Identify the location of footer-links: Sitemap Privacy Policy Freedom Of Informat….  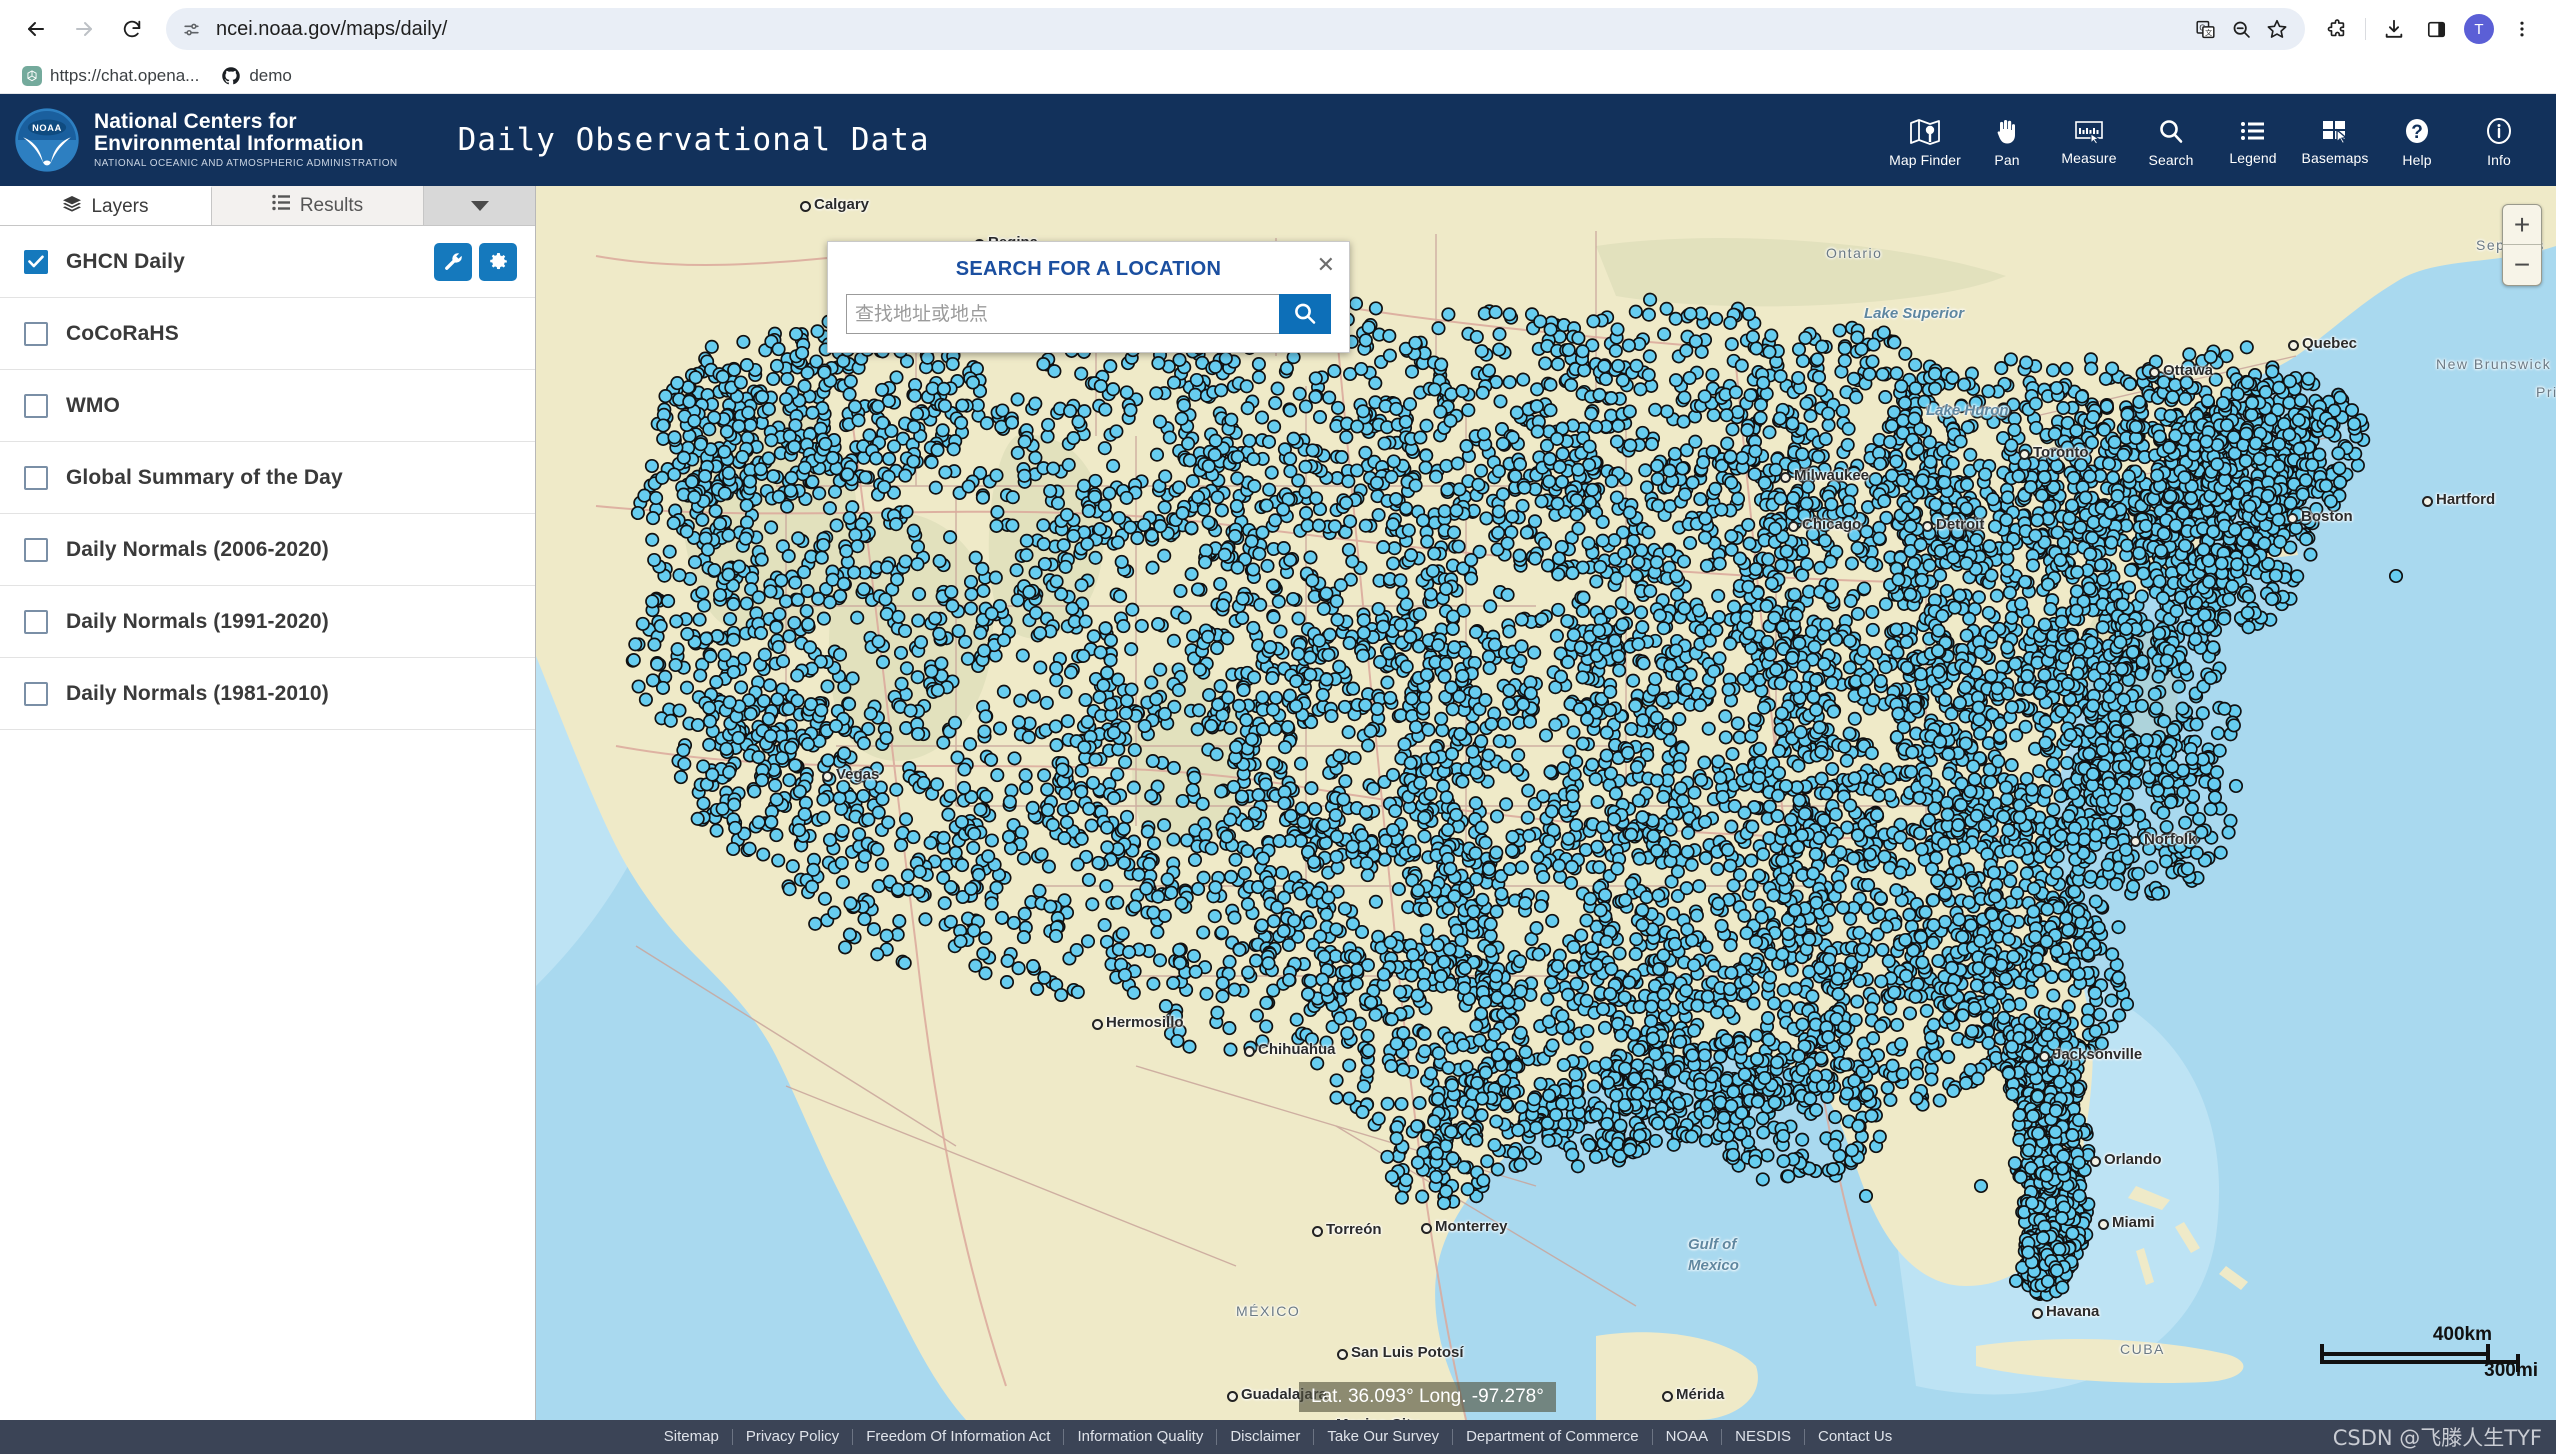
(1278, 1437).